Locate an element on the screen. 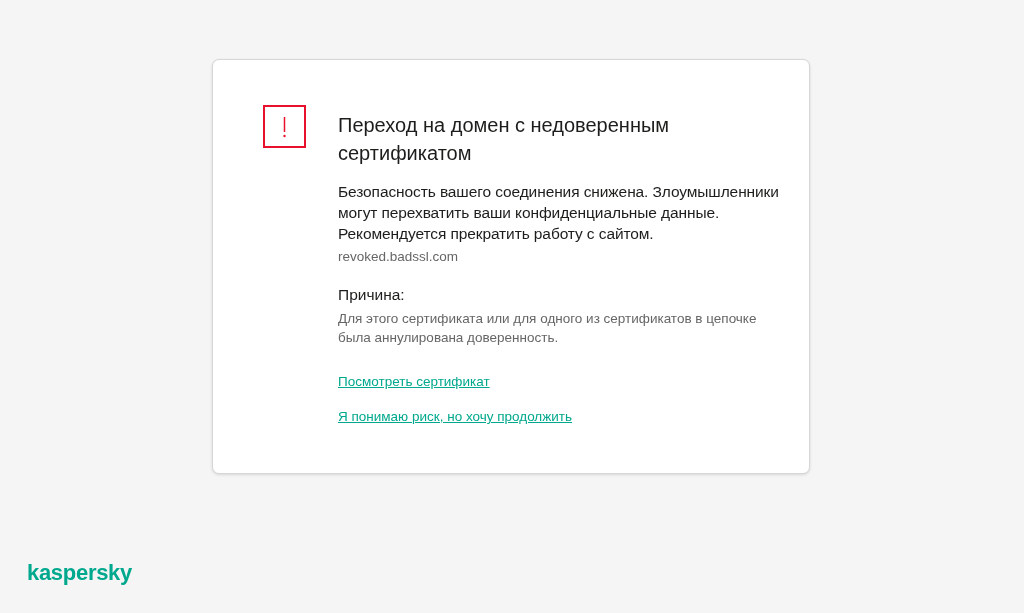 This screenshot has height=613, width=1024. domain-text: revoked.badssl.com is located at coordinates (398, 257).